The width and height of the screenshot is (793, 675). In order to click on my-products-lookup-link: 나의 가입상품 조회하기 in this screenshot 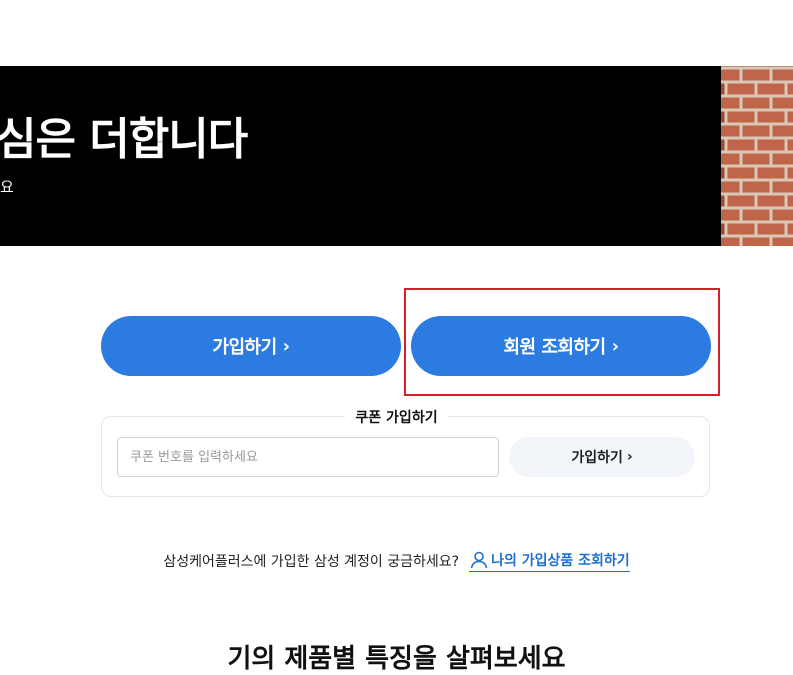, I will do `click(549, 561)`.